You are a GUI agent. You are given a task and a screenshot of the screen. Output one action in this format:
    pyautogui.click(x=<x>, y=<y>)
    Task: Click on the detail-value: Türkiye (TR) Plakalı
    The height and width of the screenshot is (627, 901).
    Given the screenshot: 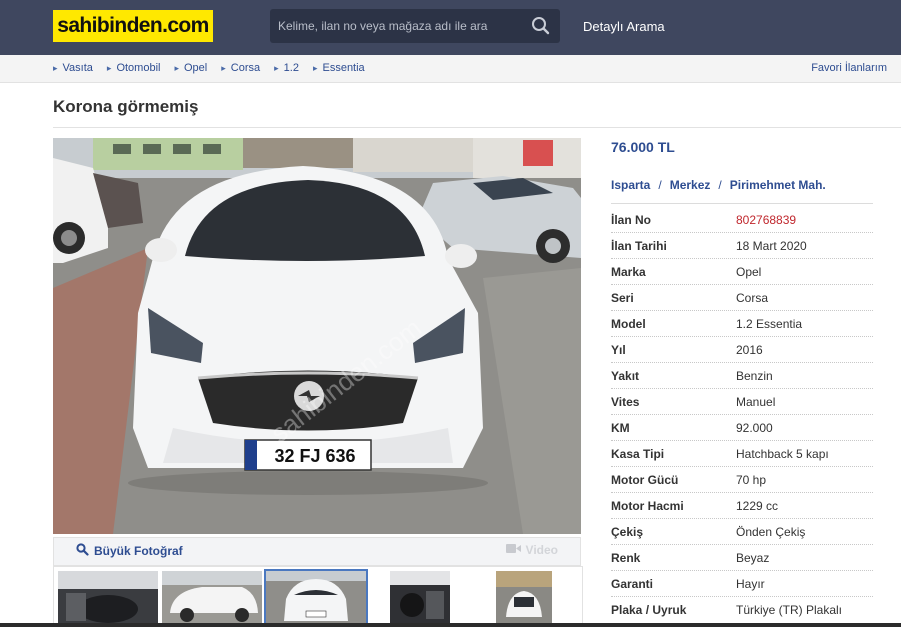 What is the action you would take?
    pyautogui.click(x=789, y=610)
    